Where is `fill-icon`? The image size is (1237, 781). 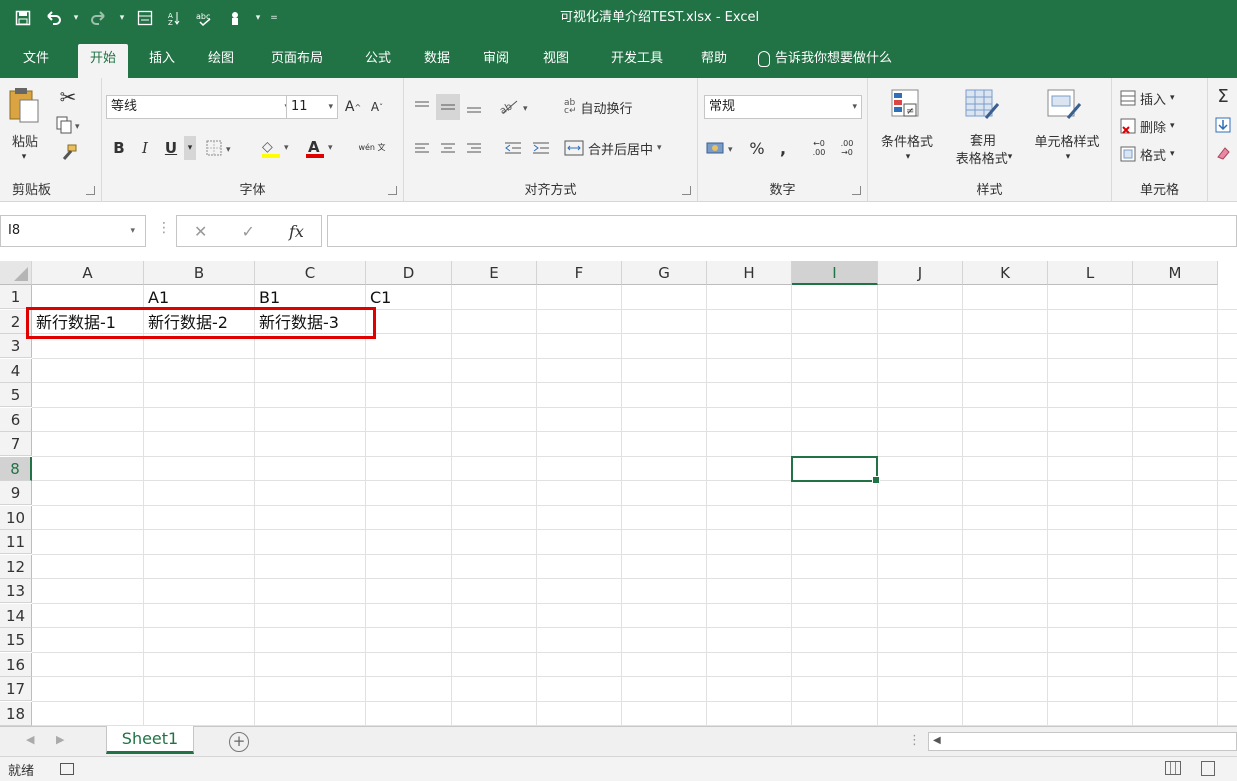
fill-icon is located at coordinates (1223, 125).